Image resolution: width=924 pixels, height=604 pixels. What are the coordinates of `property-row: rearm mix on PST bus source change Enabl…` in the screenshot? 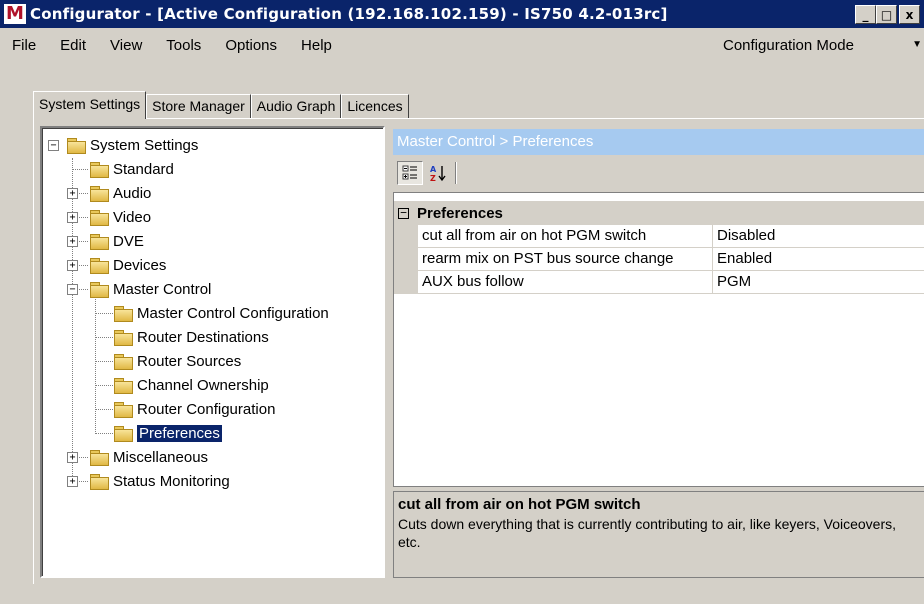 It's located at (659, 259).